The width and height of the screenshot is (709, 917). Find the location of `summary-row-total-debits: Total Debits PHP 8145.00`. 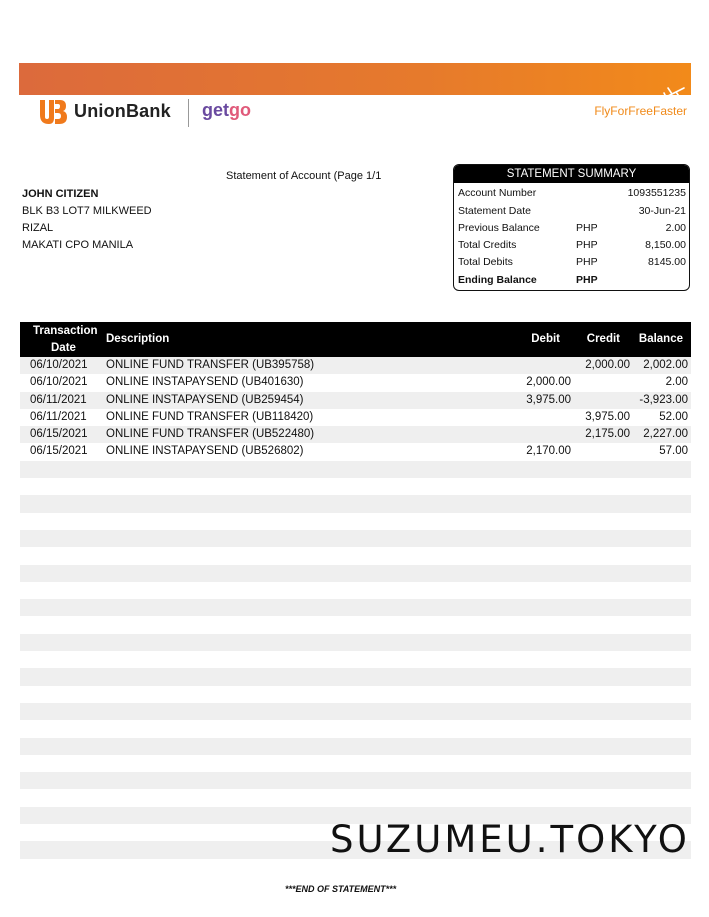

summary-row-total-debits: Total Debits PHP 8145.00 is located at coordinates (572, 262).